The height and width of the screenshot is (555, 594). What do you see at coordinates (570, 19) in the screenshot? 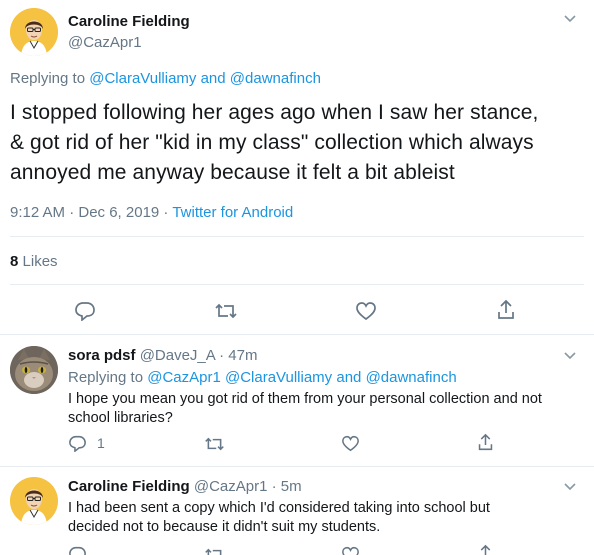
I see `chevron-down-icon` at bounding box center [570, 19].